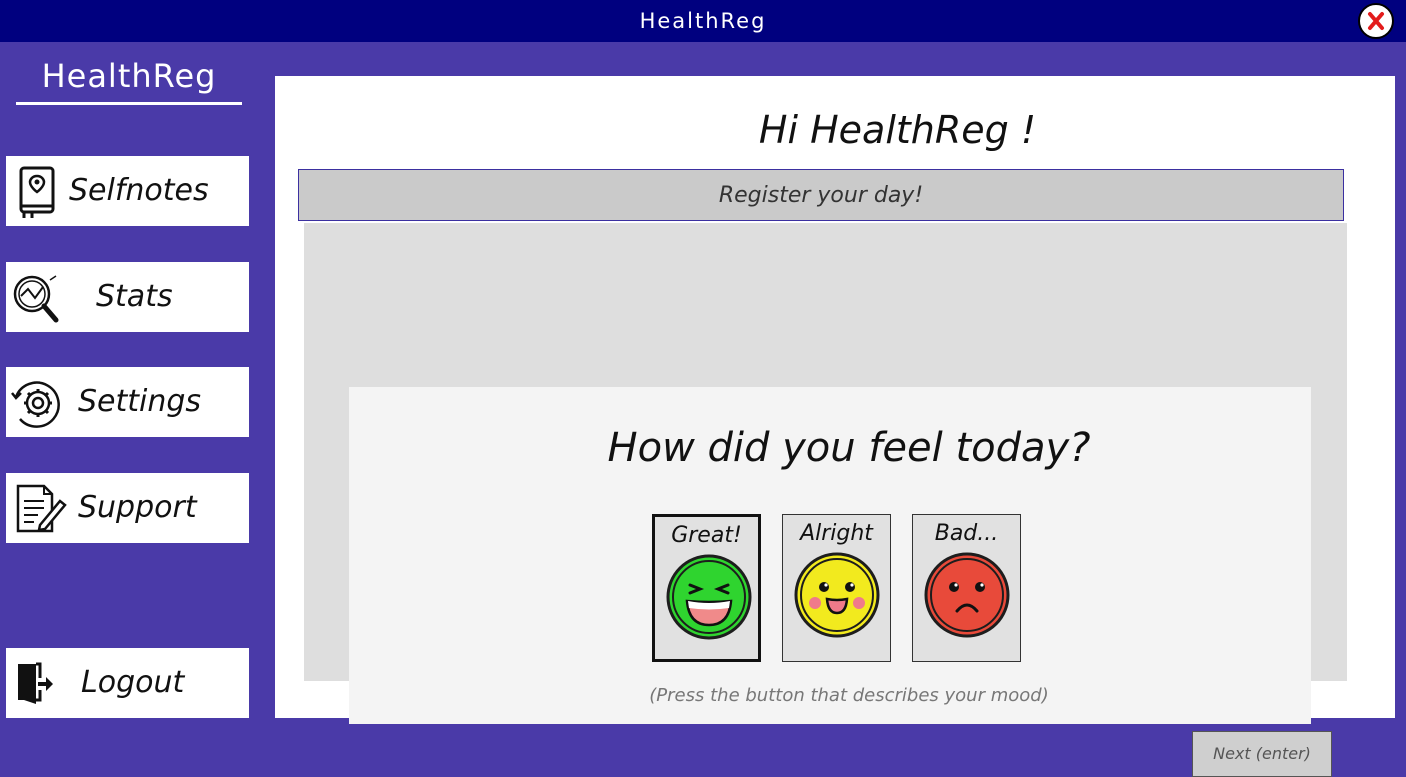 This screenshot has height=777, width=1406. I want to click on laughing-face-icon, so click(709, 597).